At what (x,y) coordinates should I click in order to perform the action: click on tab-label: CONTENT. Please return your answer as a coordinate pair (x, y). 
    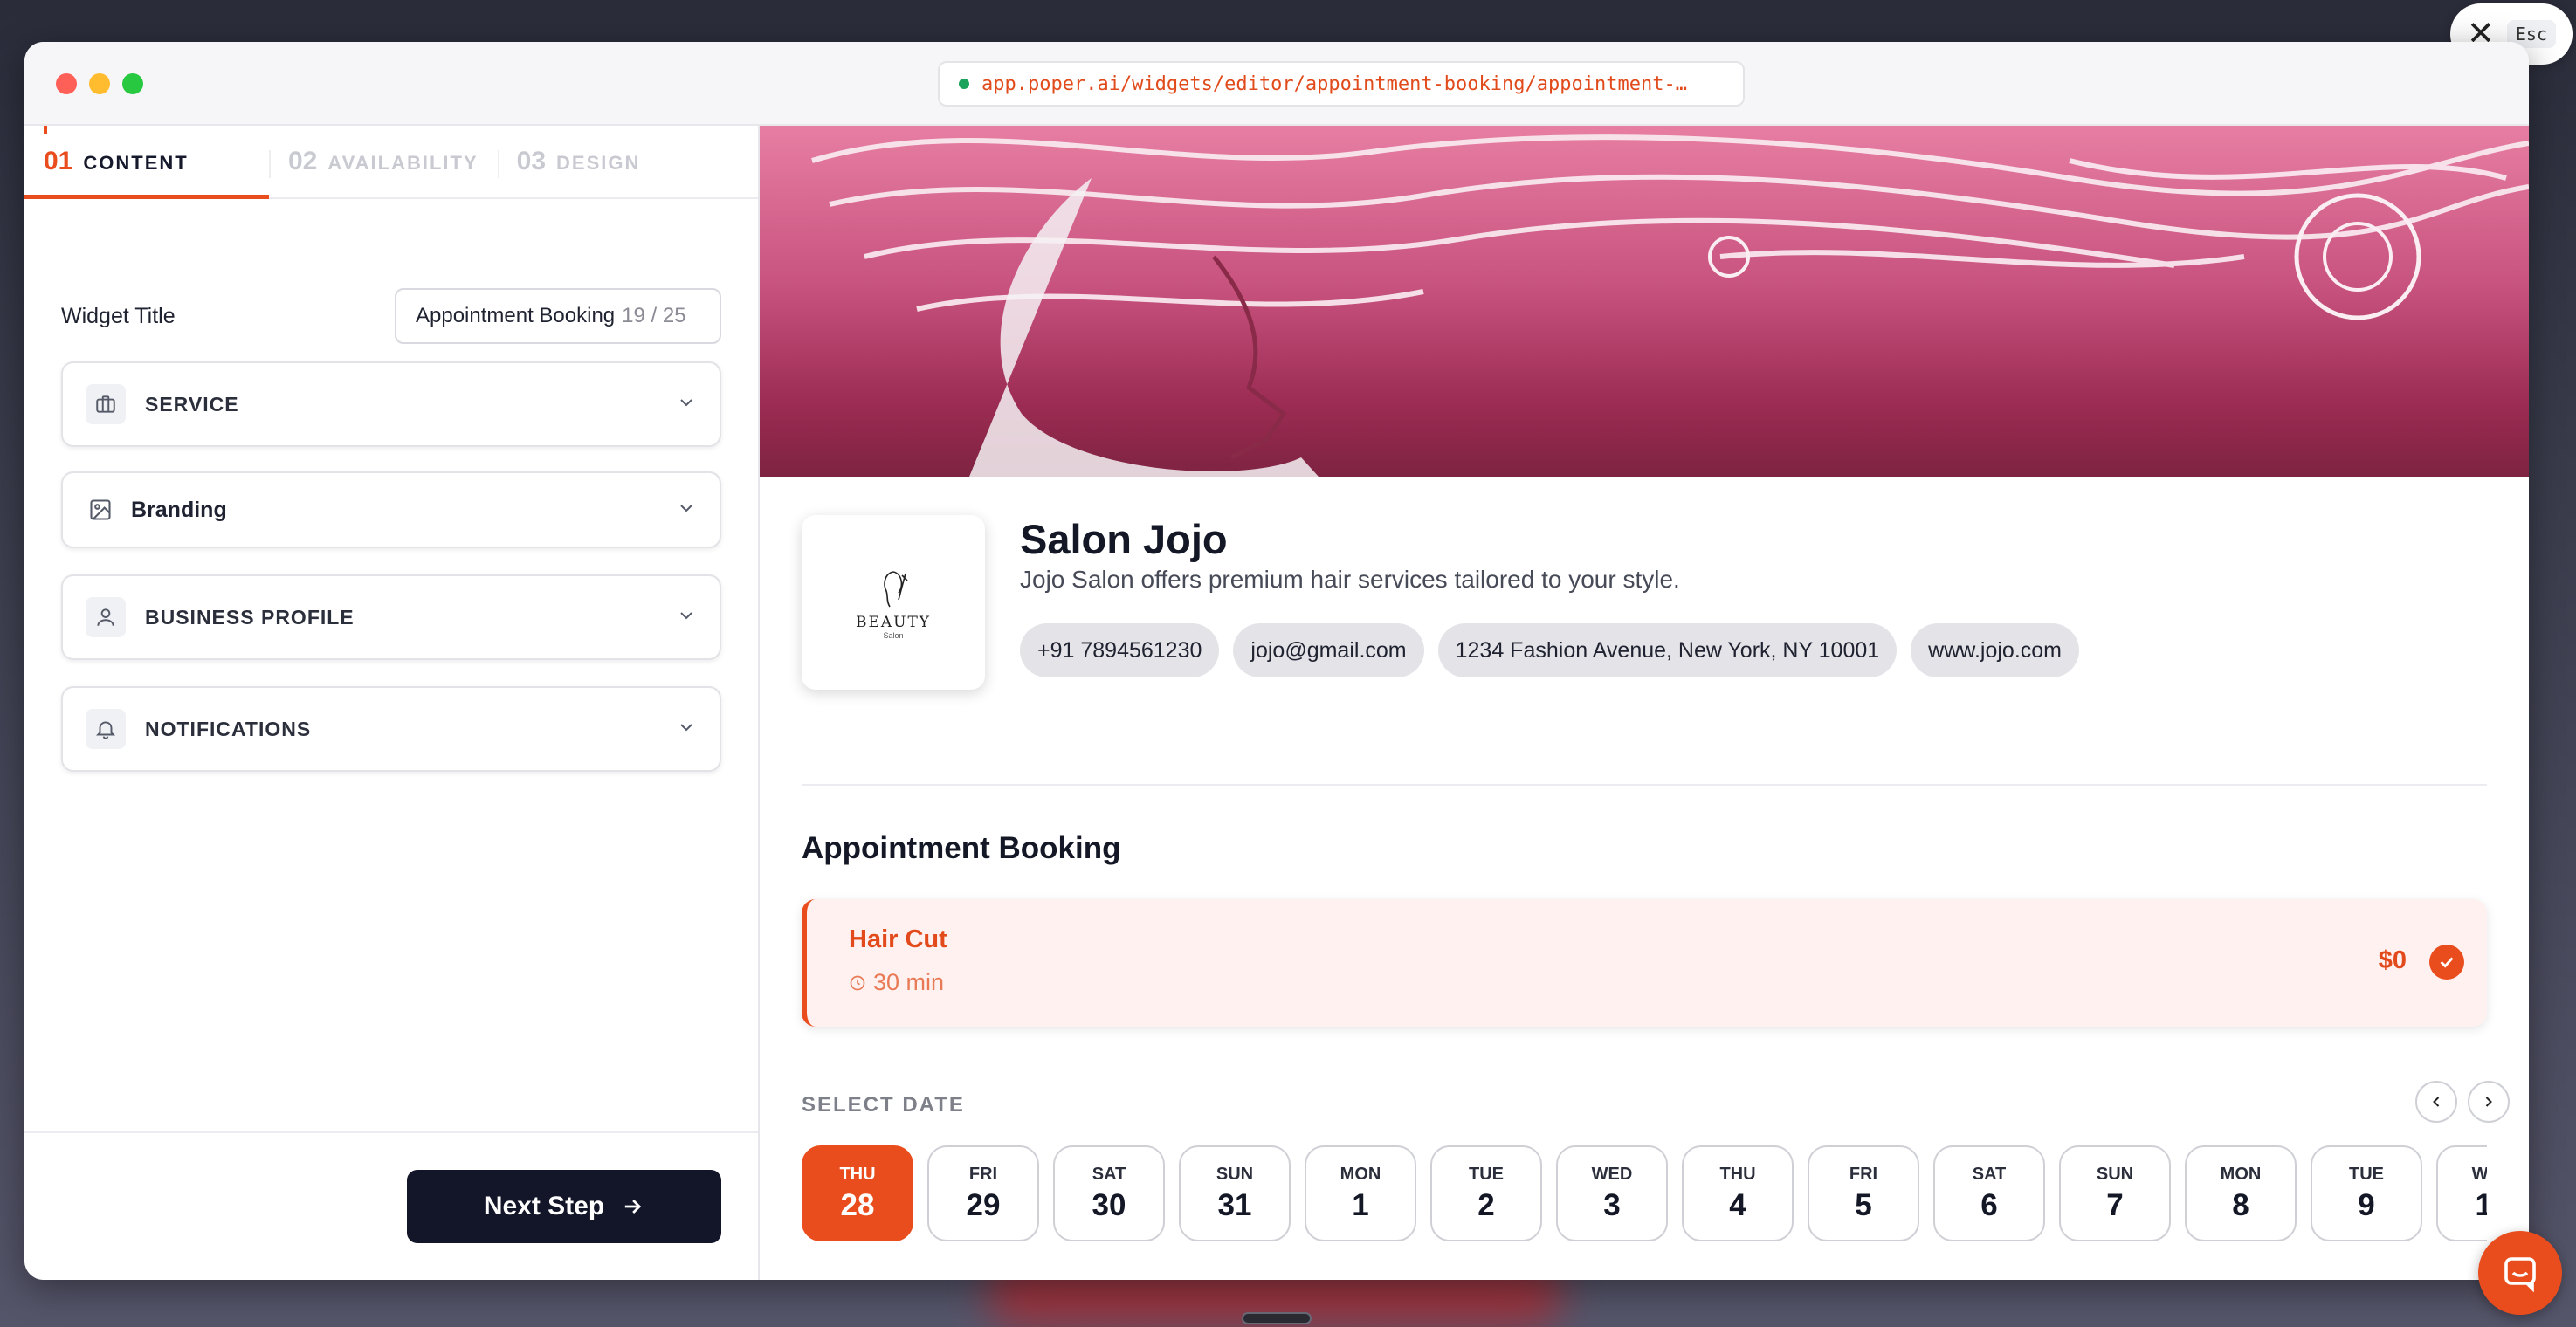
    Looking at the image, I should click on (136, 163).